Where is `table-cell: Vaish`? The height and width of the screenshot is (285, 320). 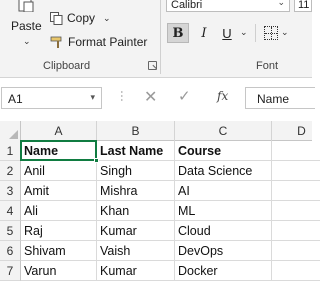 table-cell: Vaish is located at coordinates (136, 251).